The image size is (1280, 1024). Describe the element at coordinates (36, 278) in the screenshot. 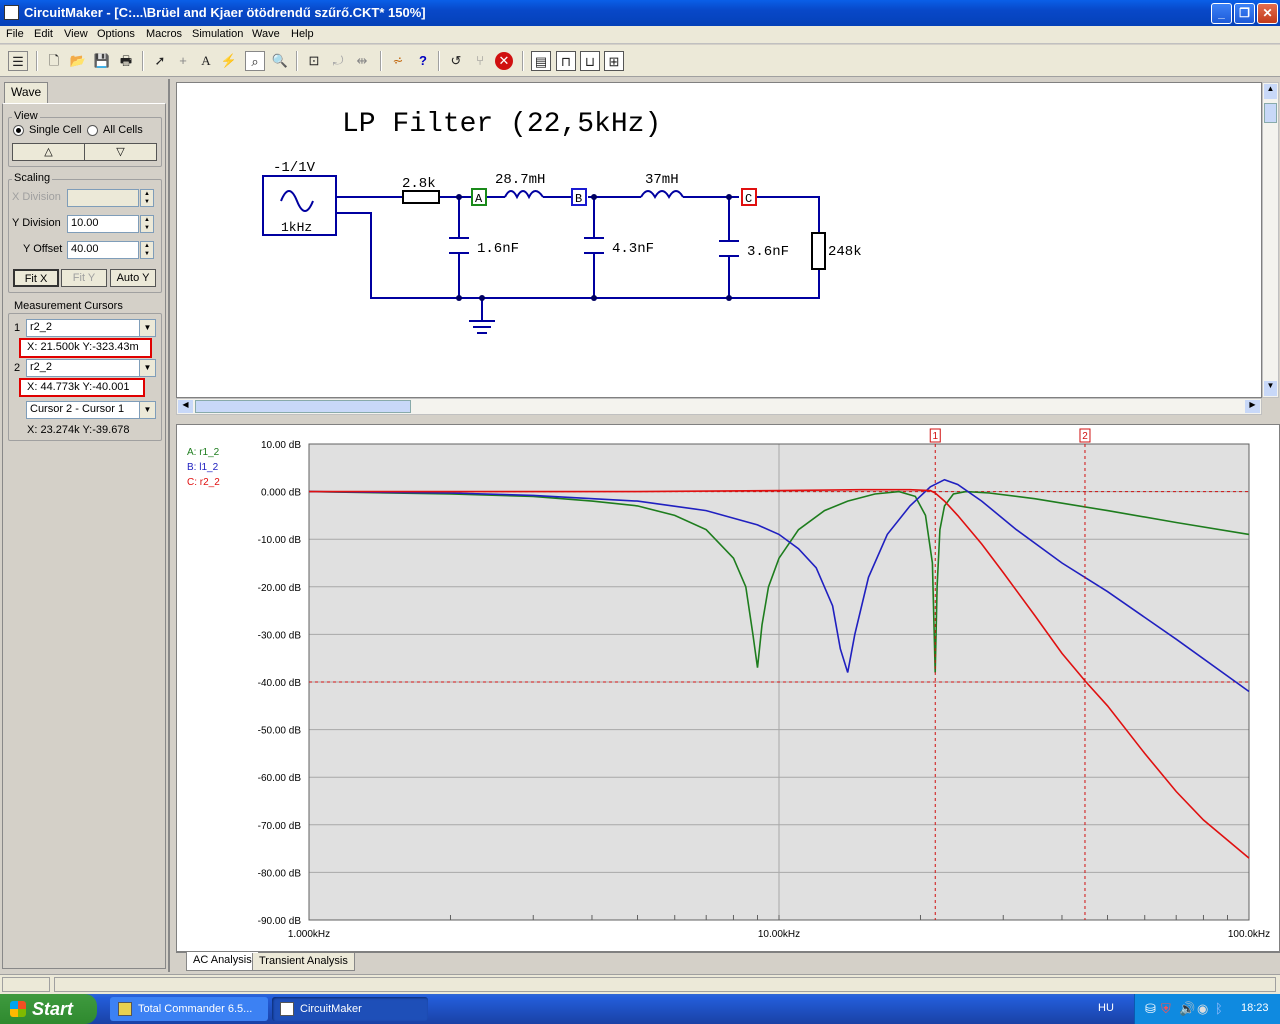

I see `fit-x-button: Fit X` at that location.